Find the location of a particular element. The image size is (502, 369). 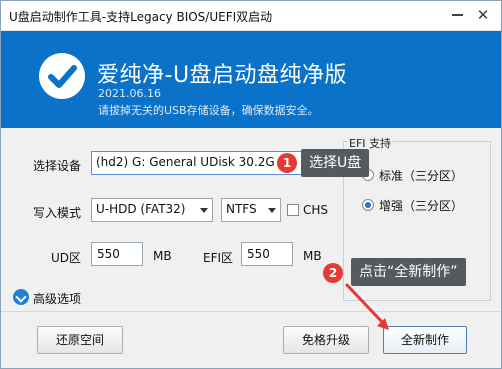

version-date: 2021.06.16 is located at coordinates (129, 93).